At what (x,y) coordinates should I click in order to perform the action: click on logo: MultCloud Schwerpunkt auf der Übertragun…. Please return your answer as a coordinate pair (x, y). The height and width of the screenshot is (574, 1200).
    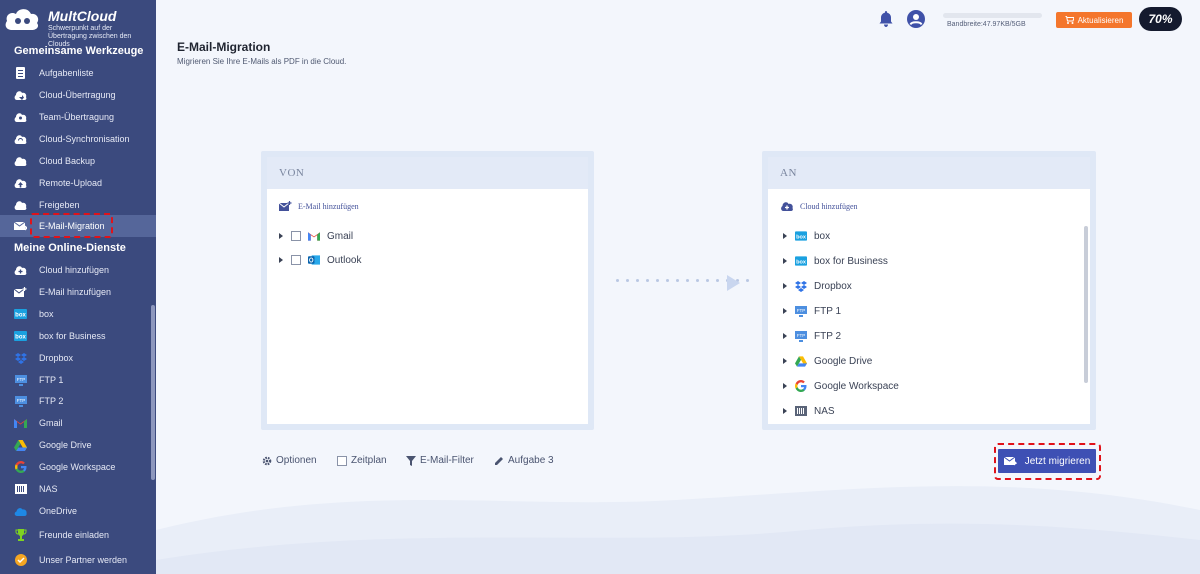
    Looking at the image, I should click on (79, 26).